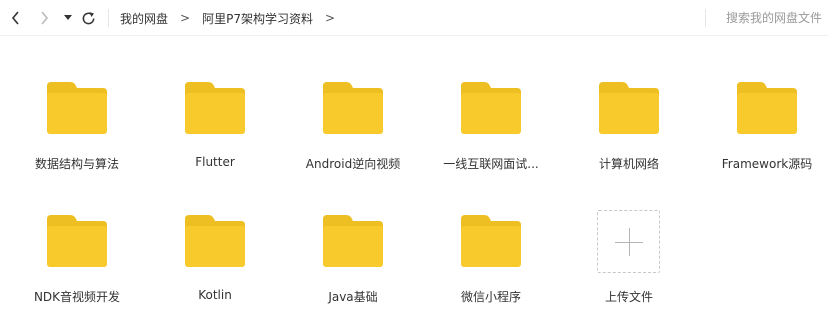 The height and width of the screenshot is (329, 828). I want to click on search-divider, so click(705, 18).